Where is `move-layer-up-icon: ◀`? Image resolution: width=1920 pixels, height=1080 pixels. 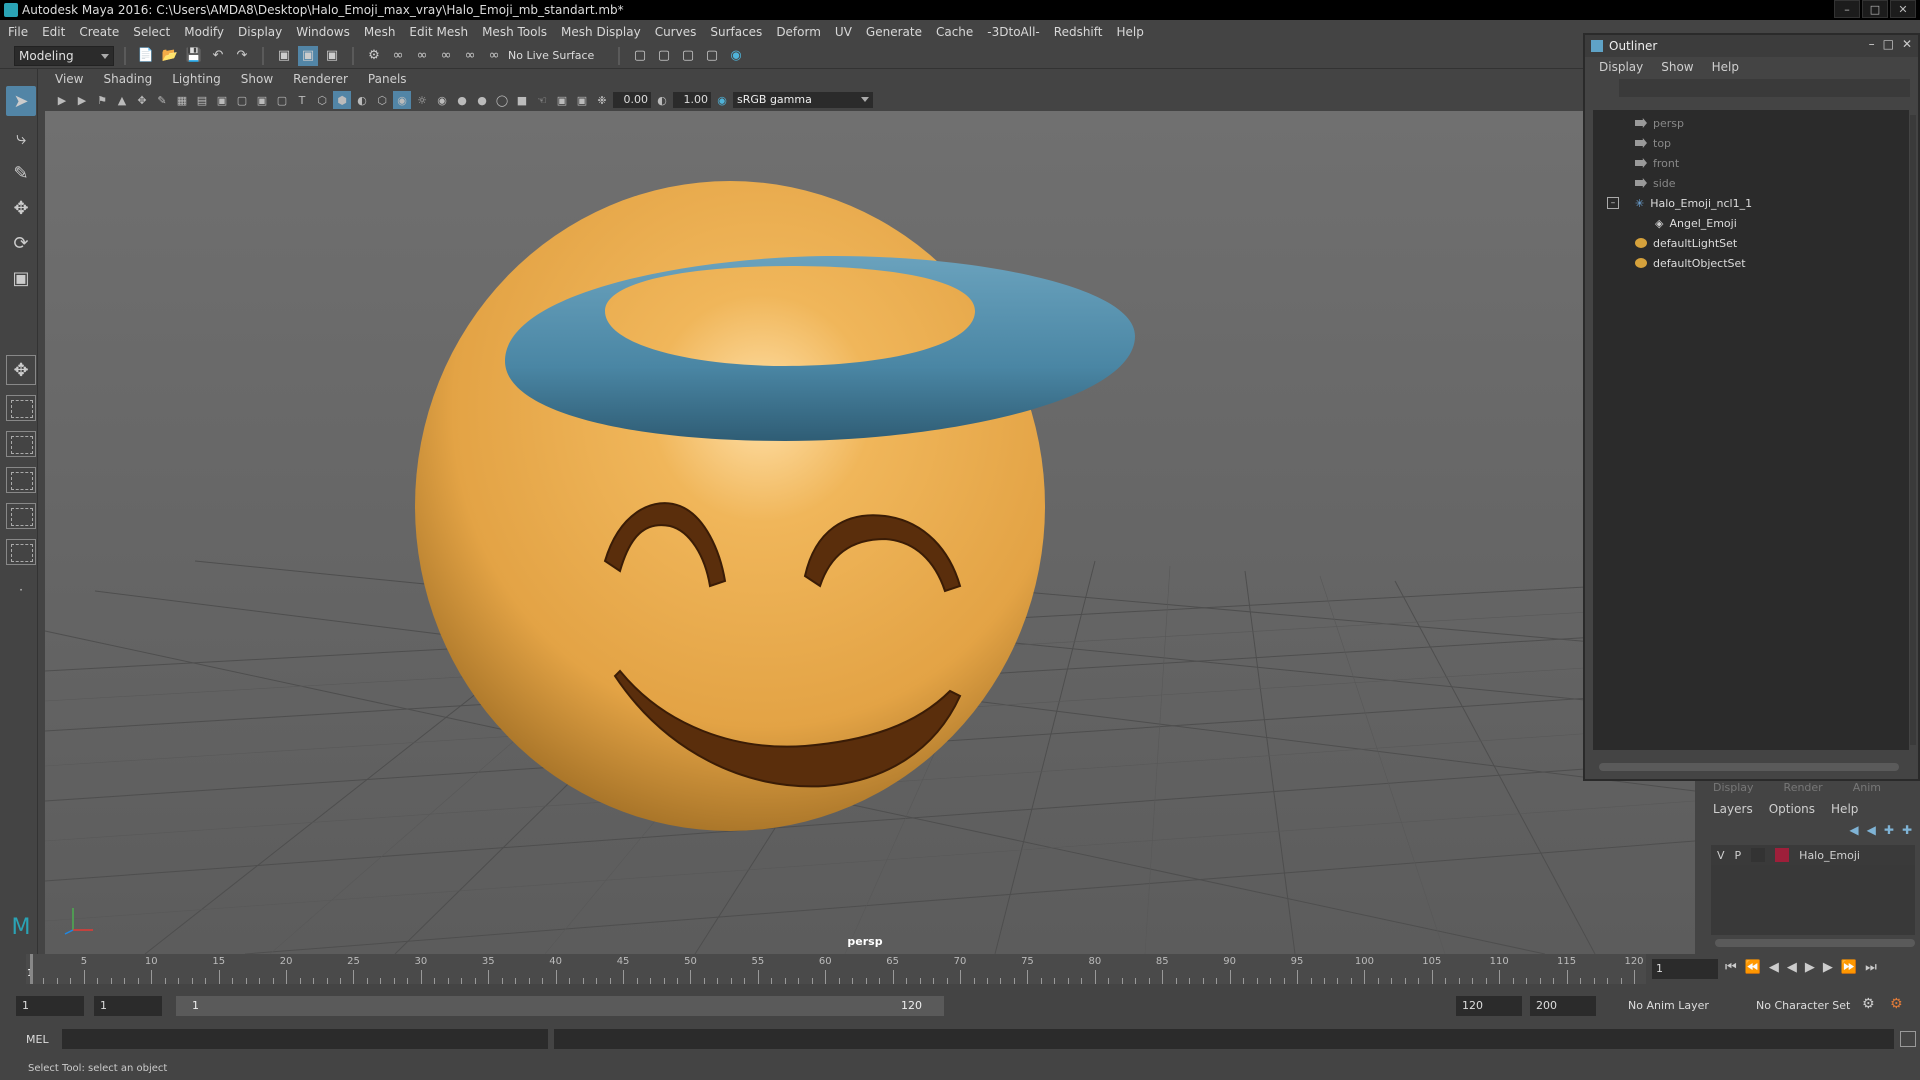 move-layer-up-icon: ◀ is located at coordinates (1853, 830).